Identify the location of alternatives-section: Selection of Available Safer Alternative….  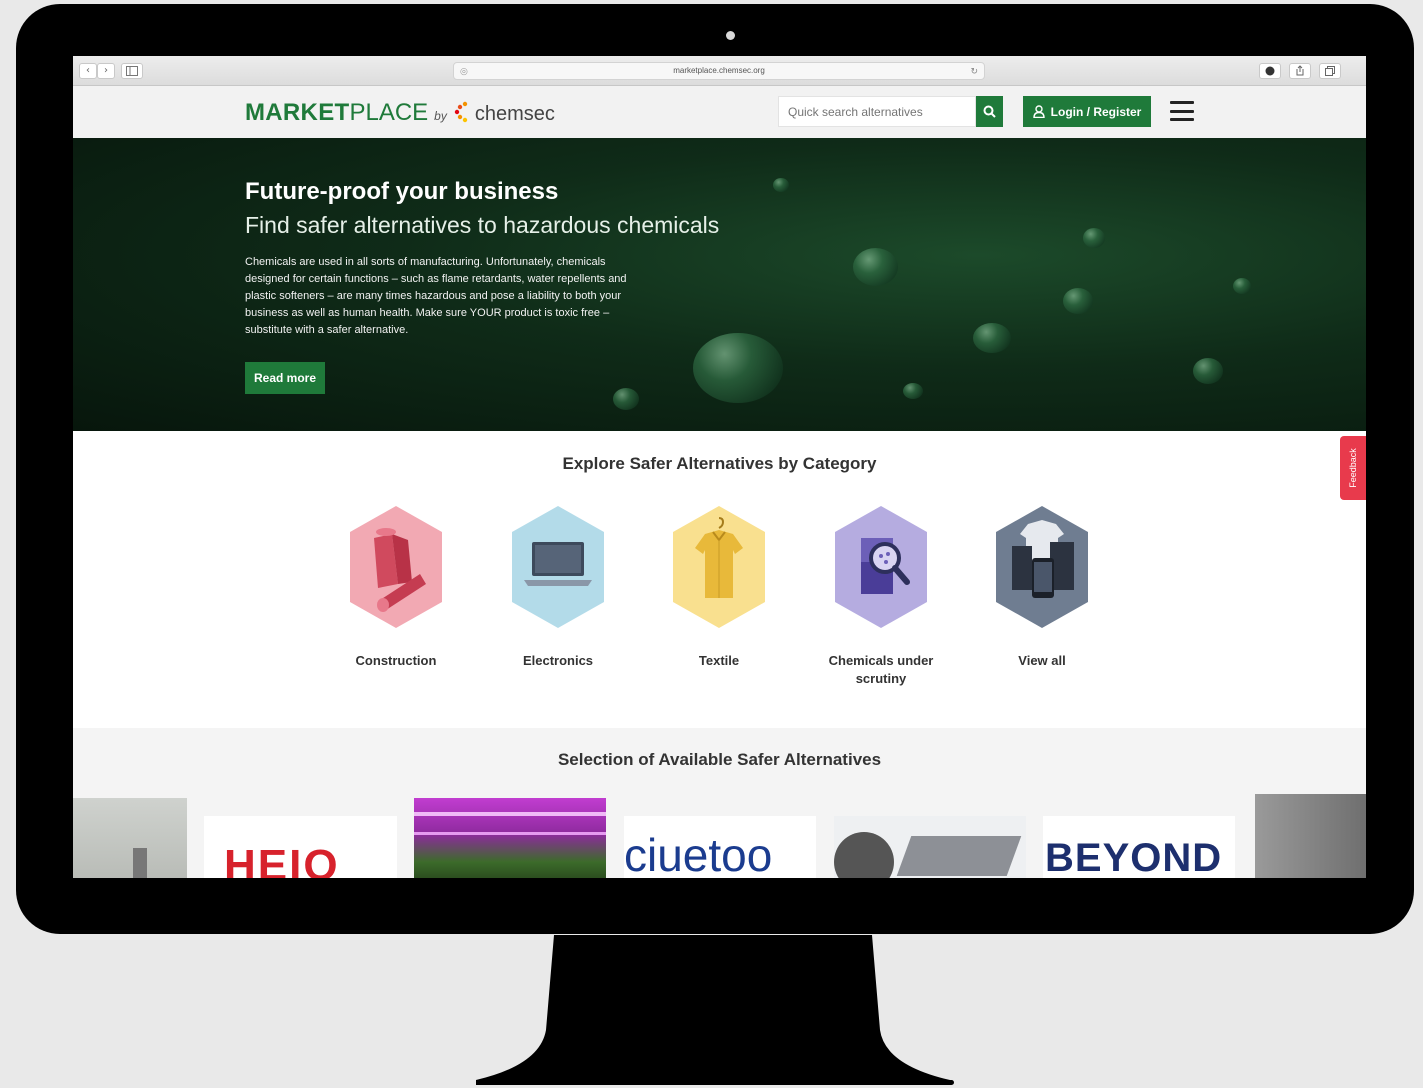
(719, 803).